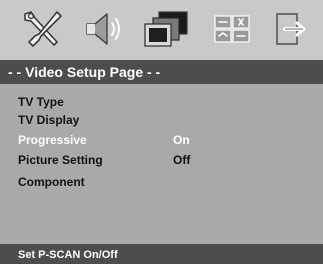 This screenshot has height=264, width=323. Describe the element at coordinates (52, 140) in the screenshot. I see `menu-item-label: Progressive` at that location.